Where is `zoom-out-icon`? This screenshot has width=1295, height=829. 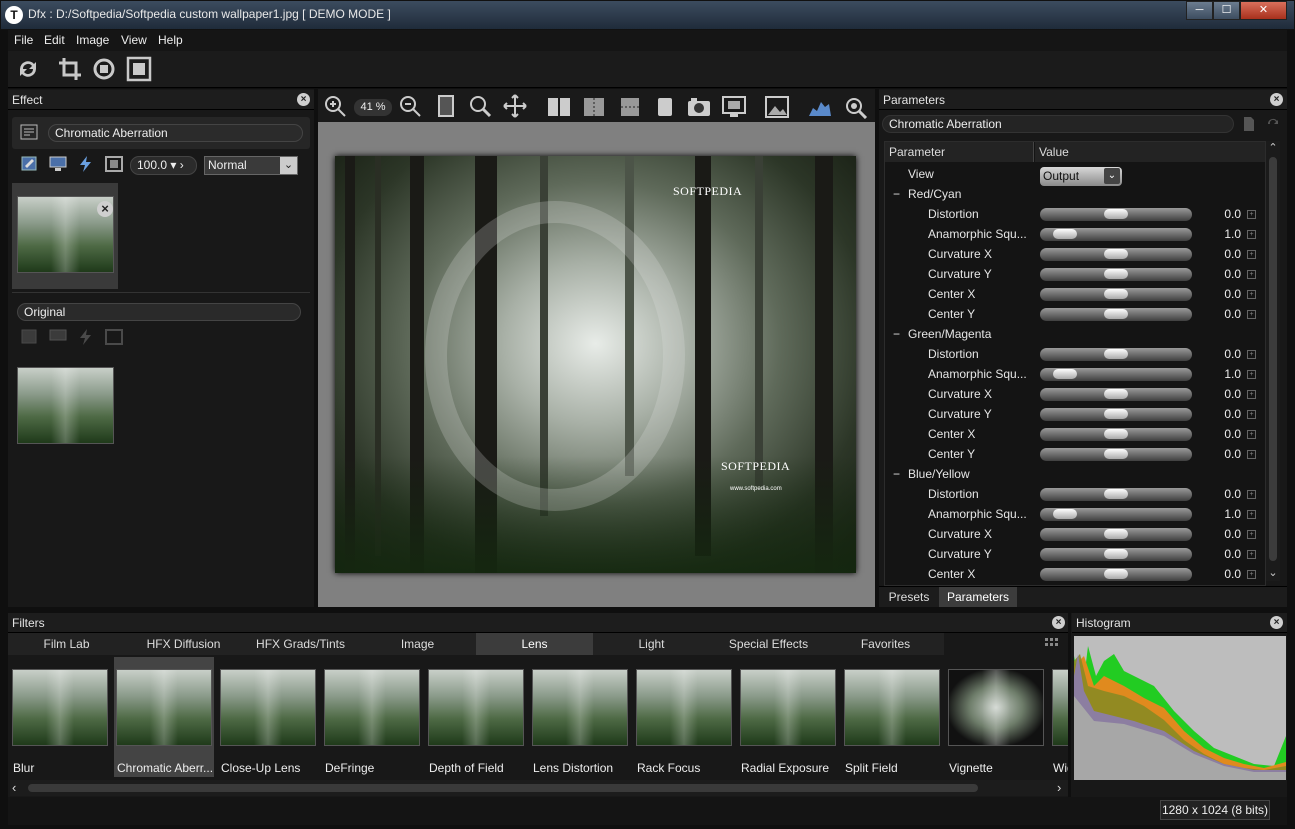 zoom-out-icon is located at coordinates (410, 106).